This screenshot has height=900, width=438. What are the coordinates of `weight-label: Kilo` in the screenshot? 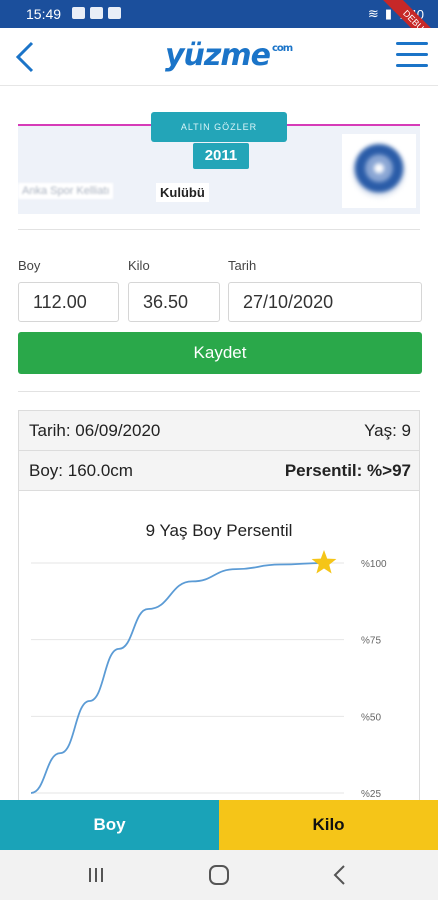 It's located at (139, 265).